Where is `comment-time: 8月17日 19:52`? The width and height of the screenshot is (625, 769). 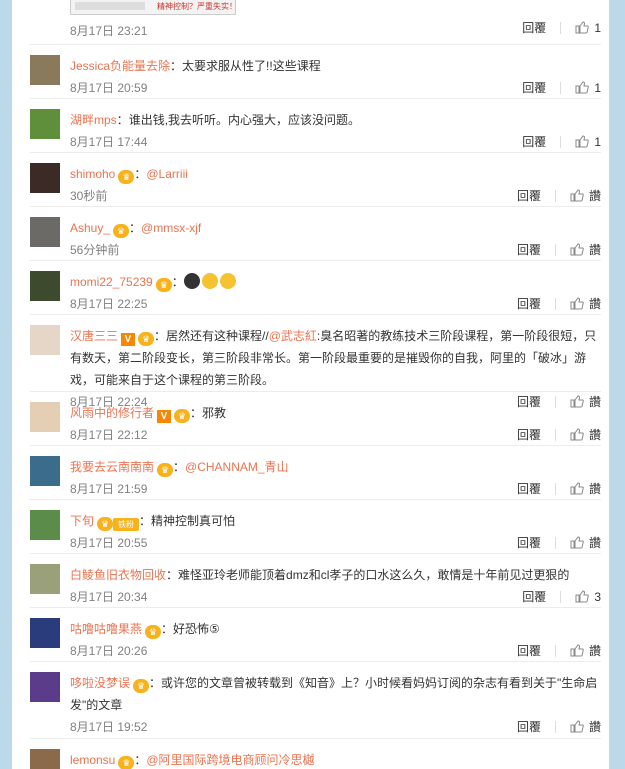 comment-time: 8月17日 19:52 is located at coordinates (109, 727).